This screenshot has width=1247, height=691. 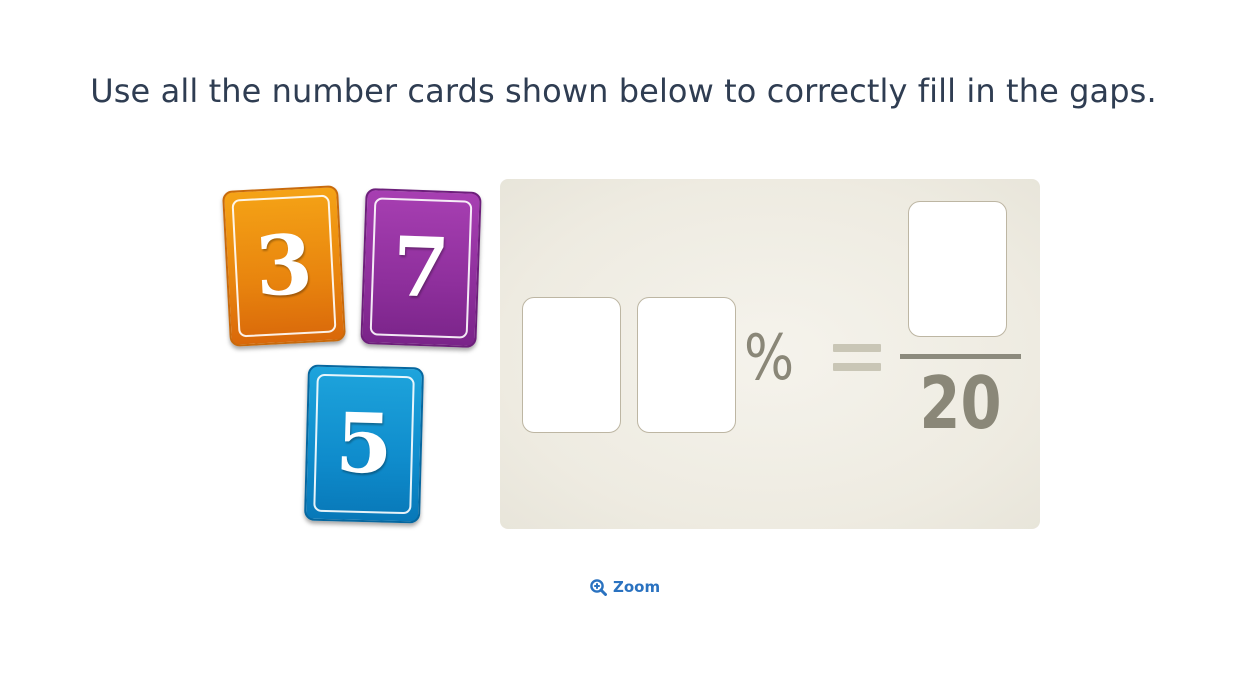 I want to click on number-card-3: 3, so click(x=284, y=266).